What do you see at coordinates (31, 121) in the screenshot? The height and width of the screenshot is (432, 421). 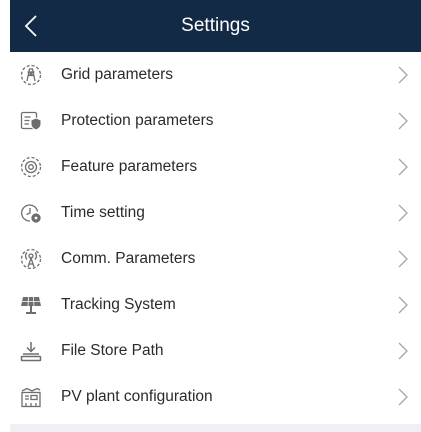 I see `protection-parameters-icon` at bounding box center [31, 121].